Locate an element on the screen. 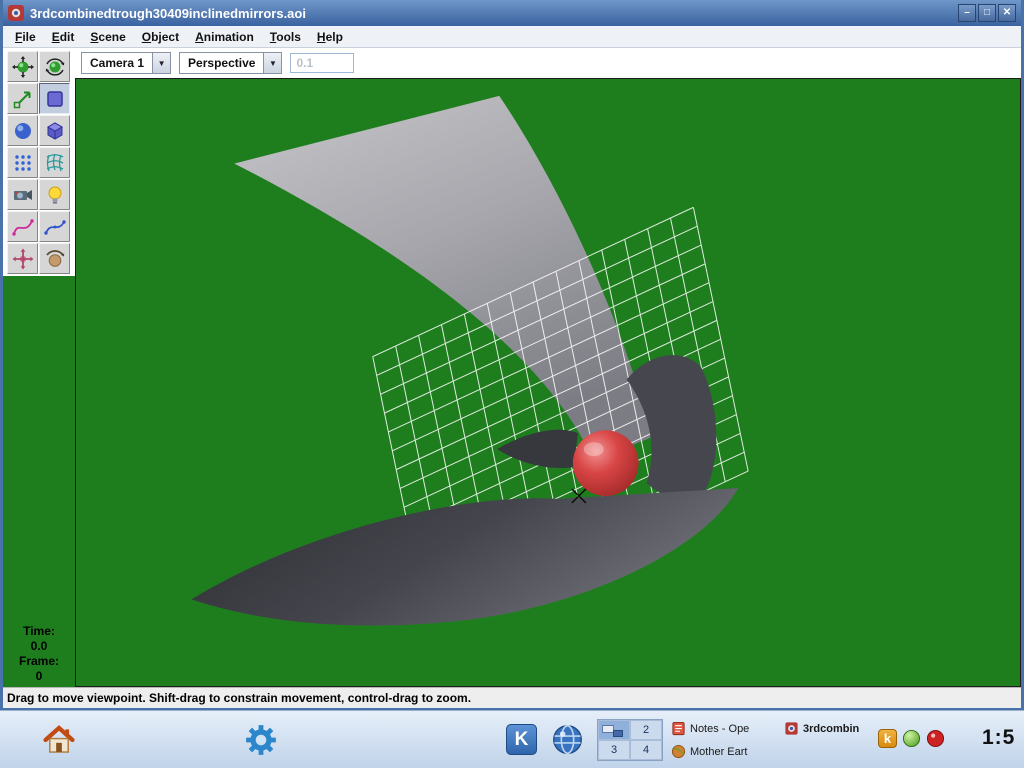 This screenshot has height=768, width=1024. create-camera-icon is located at coordinates (22, 194).